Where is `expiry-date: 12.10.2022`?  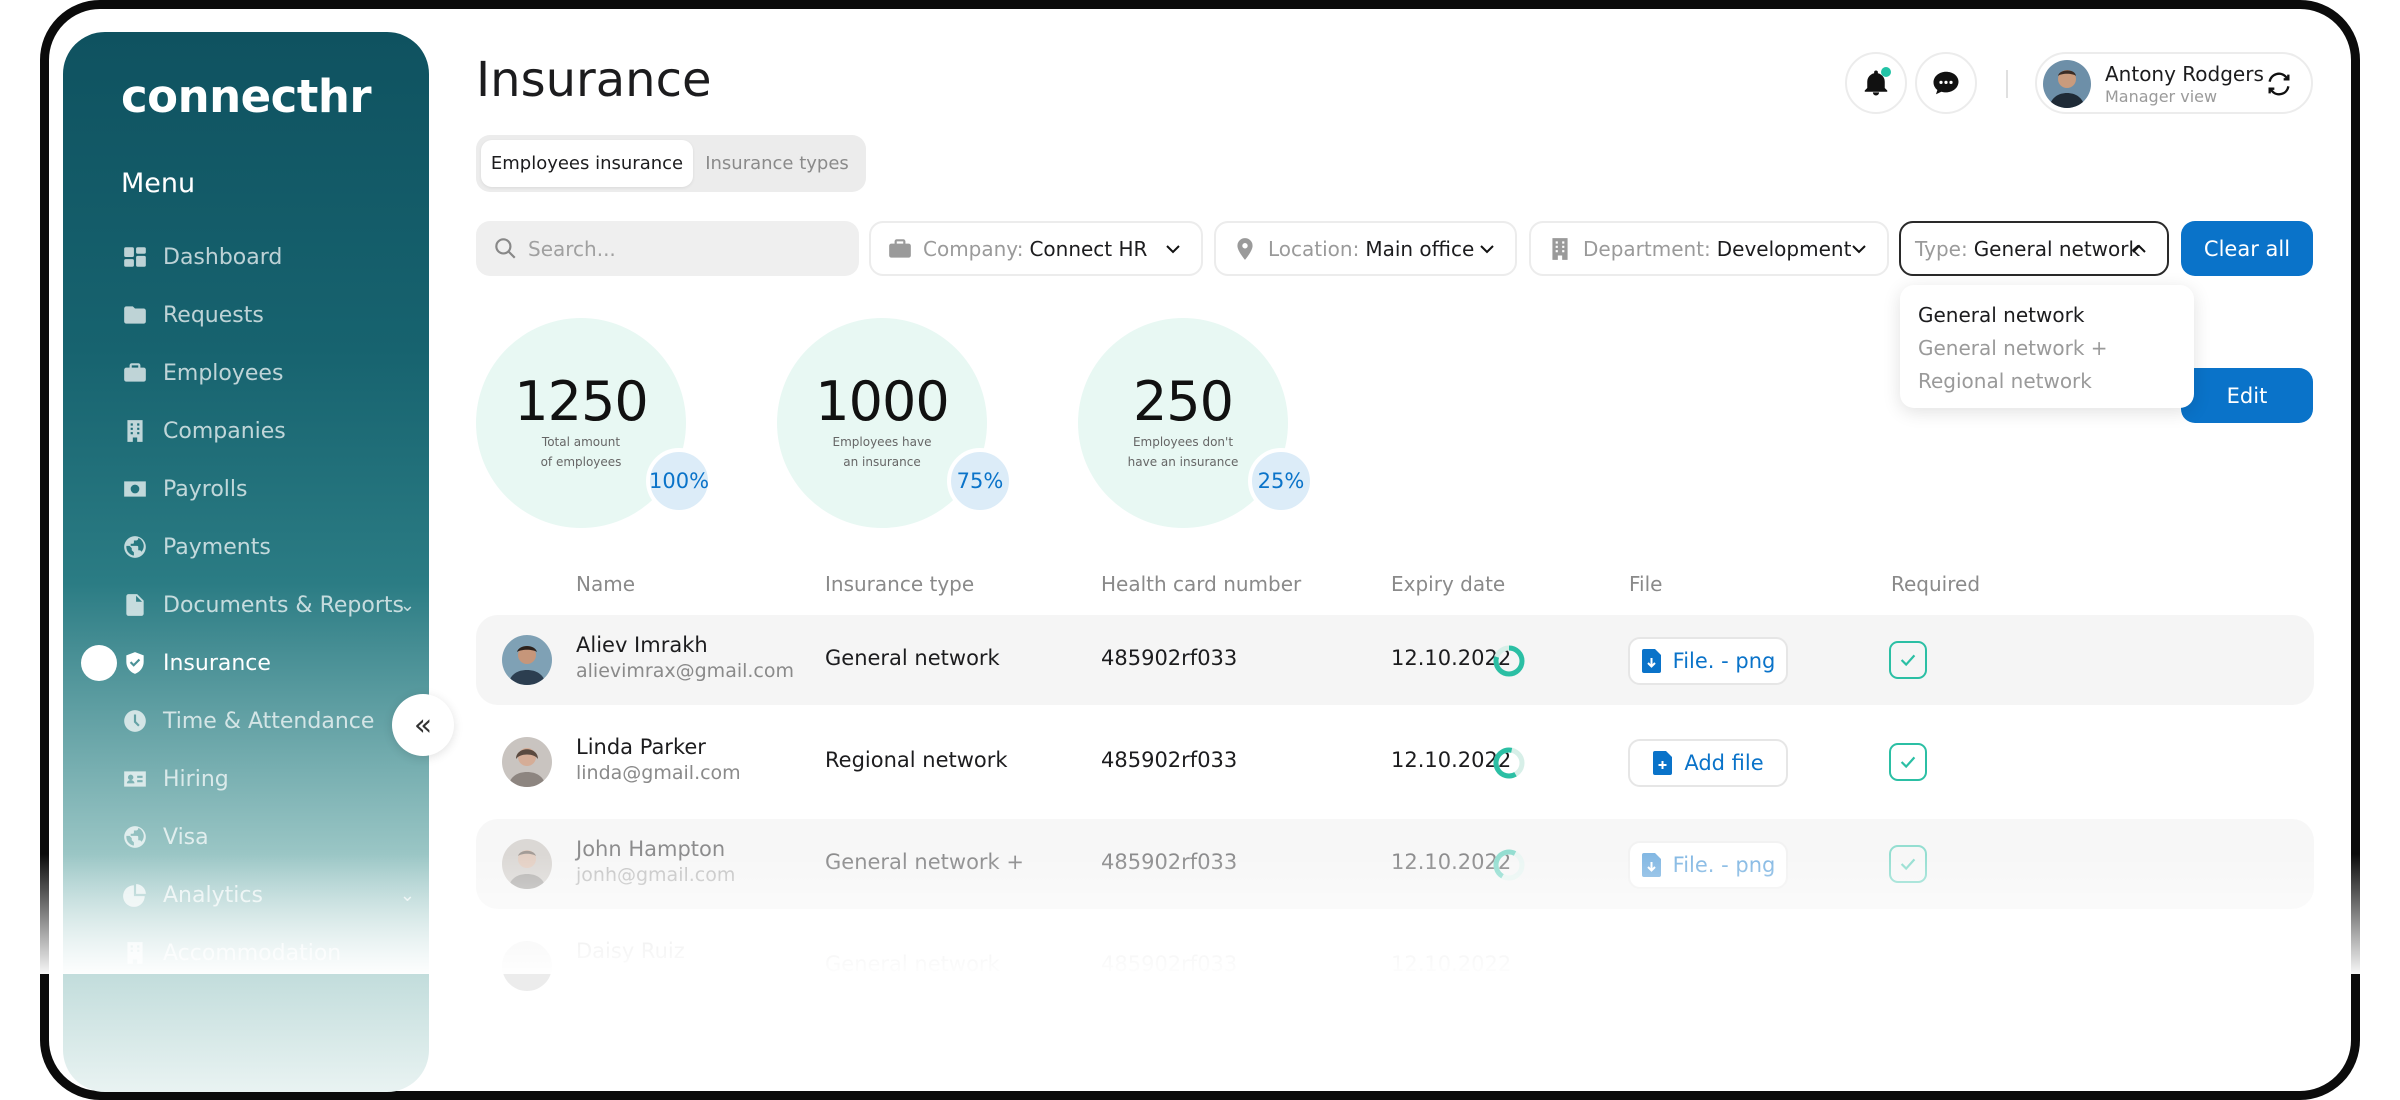
expiry-date: 12.10.2022 is located at coordinates (1451, 964).